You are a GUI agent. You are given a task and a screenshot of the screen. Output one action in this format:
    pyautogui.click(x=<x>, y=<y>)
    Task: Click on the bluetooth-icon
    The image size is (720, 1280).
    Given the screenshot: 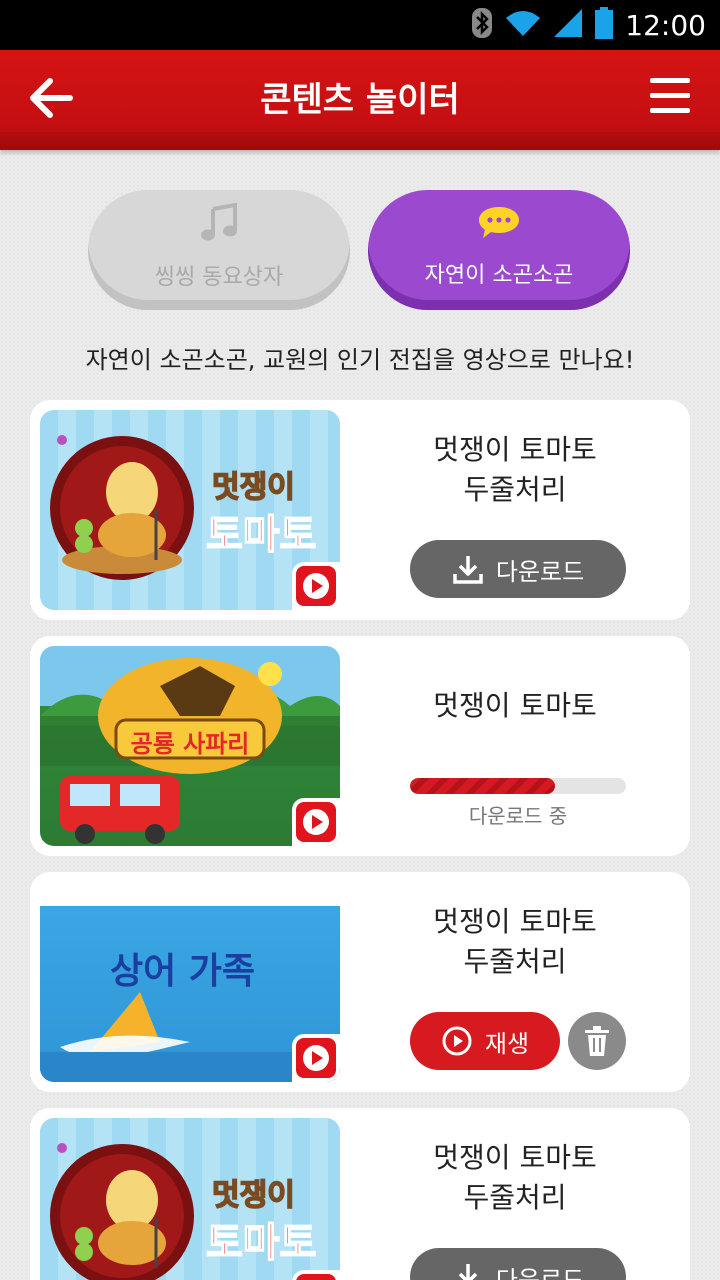 What is the action you would take?
    pyautogui.click(x=482, y=25)
    